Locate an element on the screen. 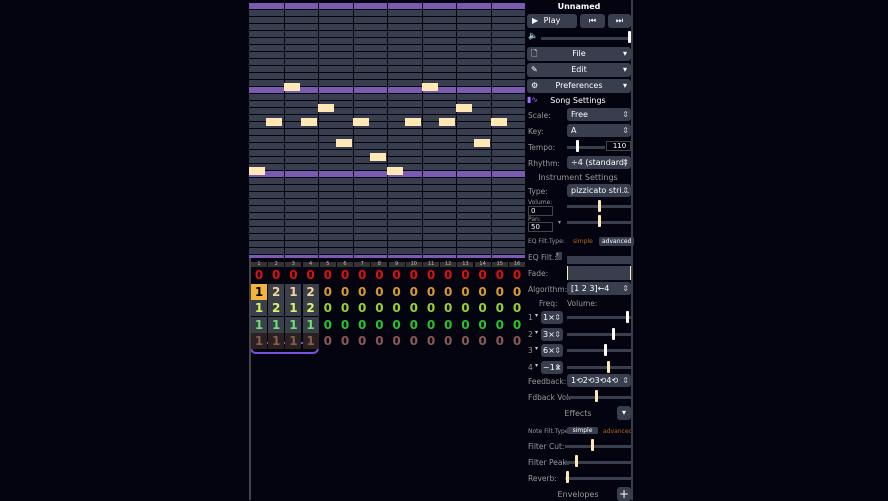  feedback-volume-slider is located at coordinates (598, 397).